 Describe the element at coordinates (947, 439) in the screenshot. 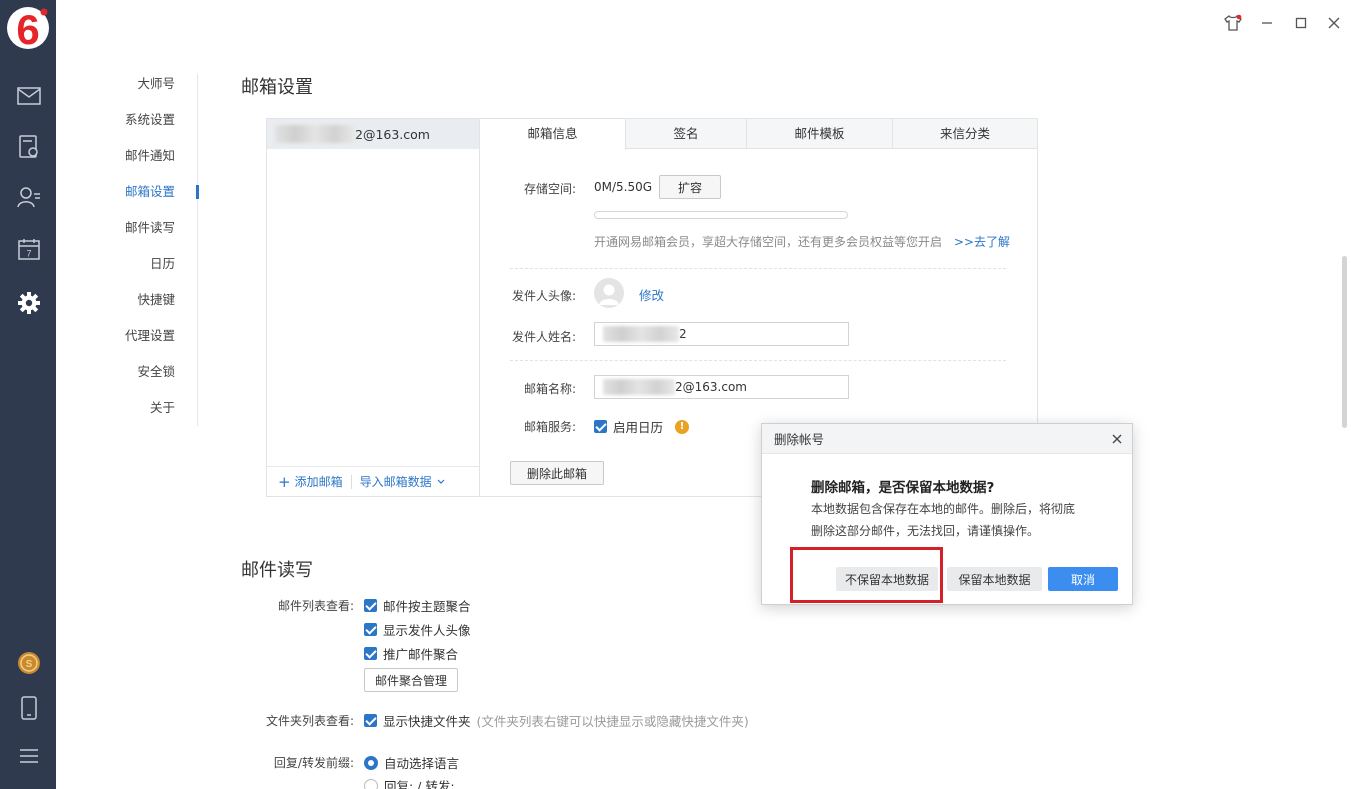

I see `dialog-header: 删除帐号` at that location.